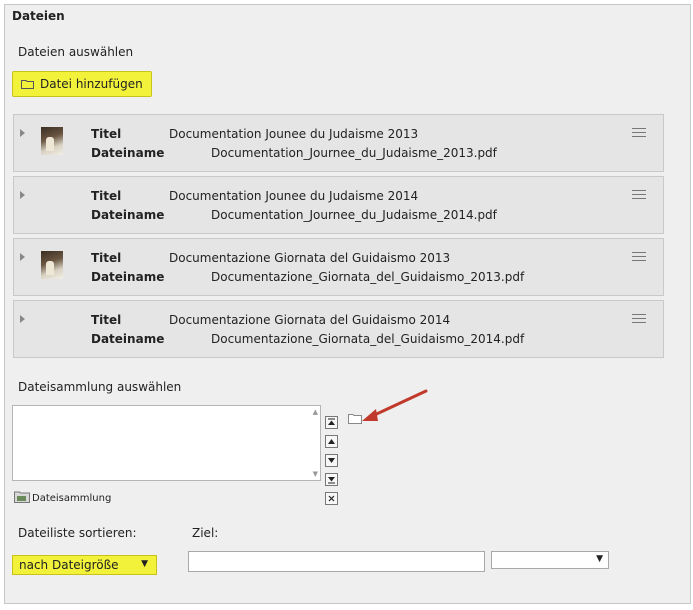 The height and width of the screenshot is (610, 693). What do you see at coordinates (27, 84) in the screenshot?
I see `folder-icon` at bounding box center [27, 84].